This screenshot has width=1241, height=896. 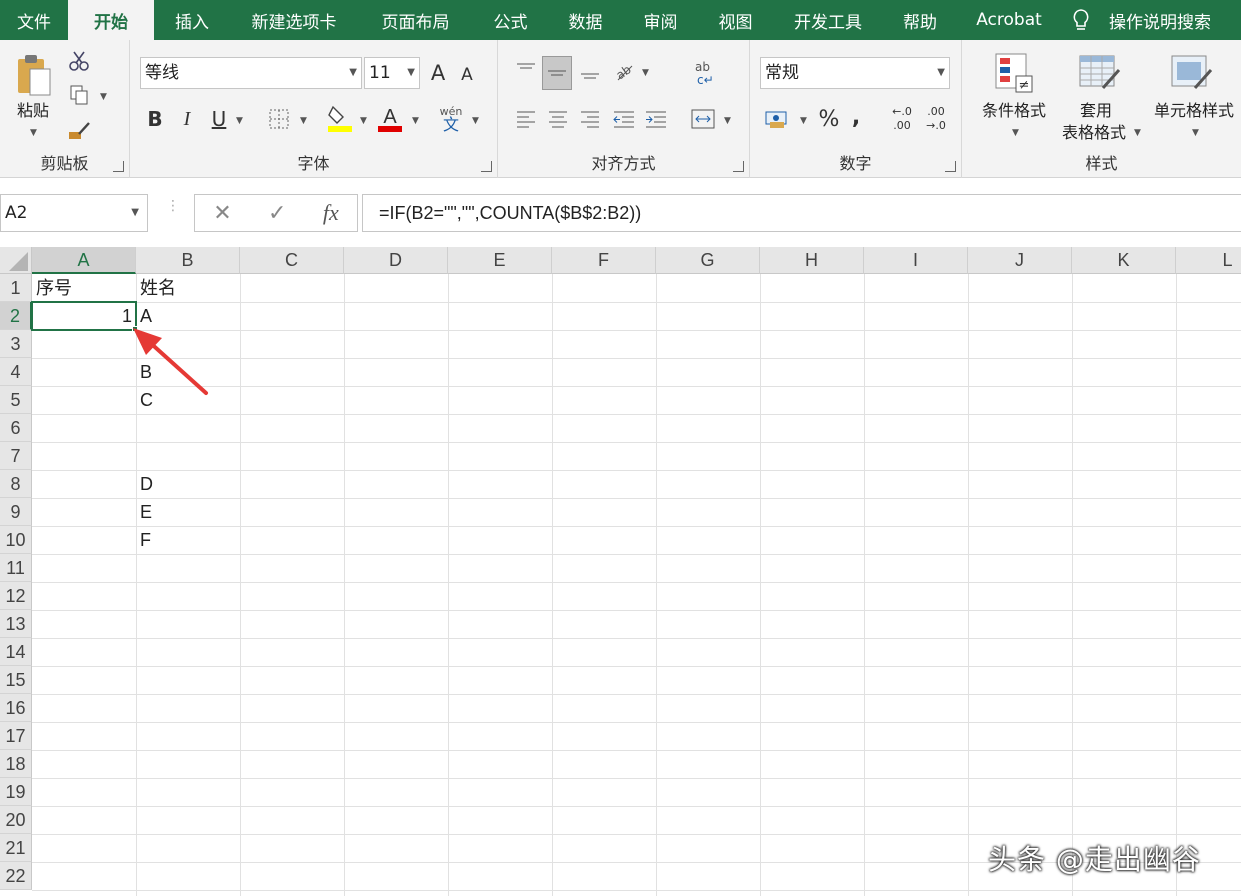 I want to click on alignment-launcher-icon, so click(x=738, y=166).